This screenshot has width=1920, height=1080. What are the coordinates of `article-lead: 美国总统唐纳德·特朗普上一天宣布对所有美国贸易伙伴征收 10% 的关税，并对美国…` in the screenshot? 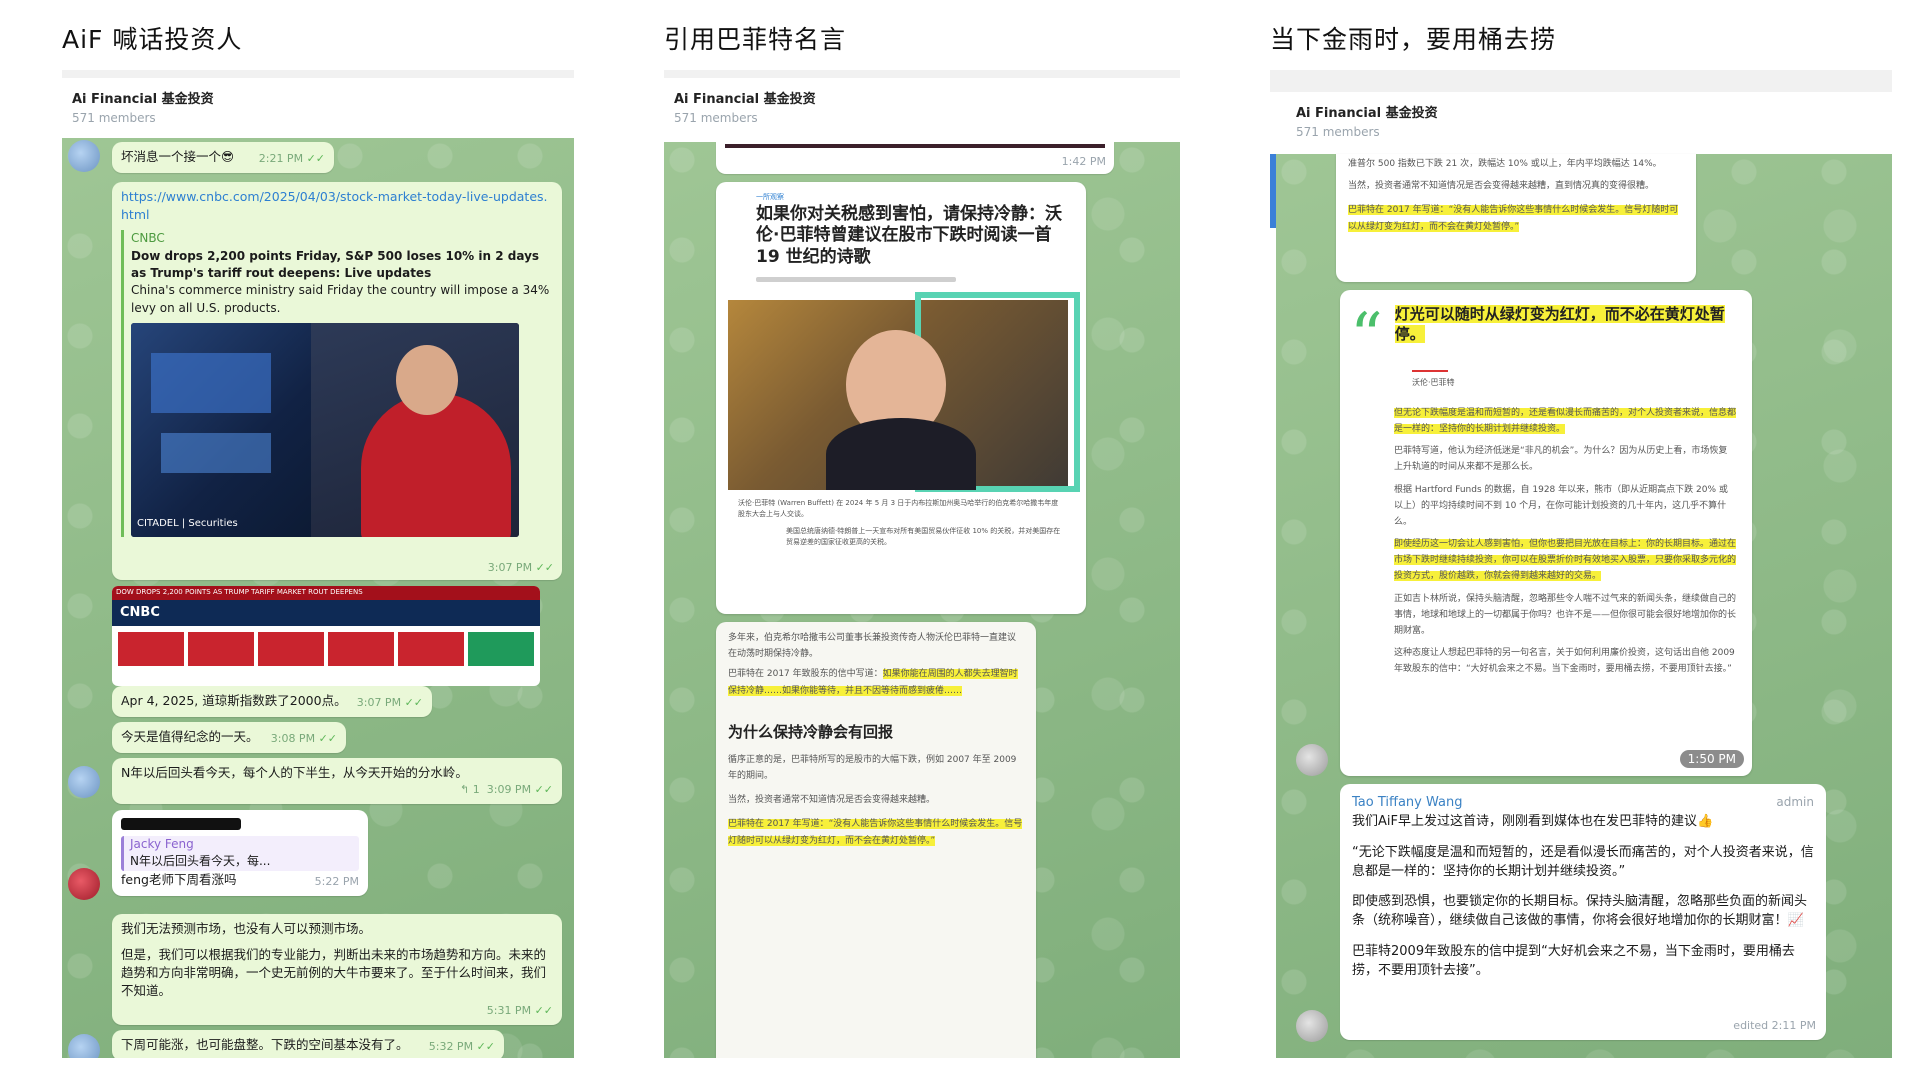 It's located at (923, 537).